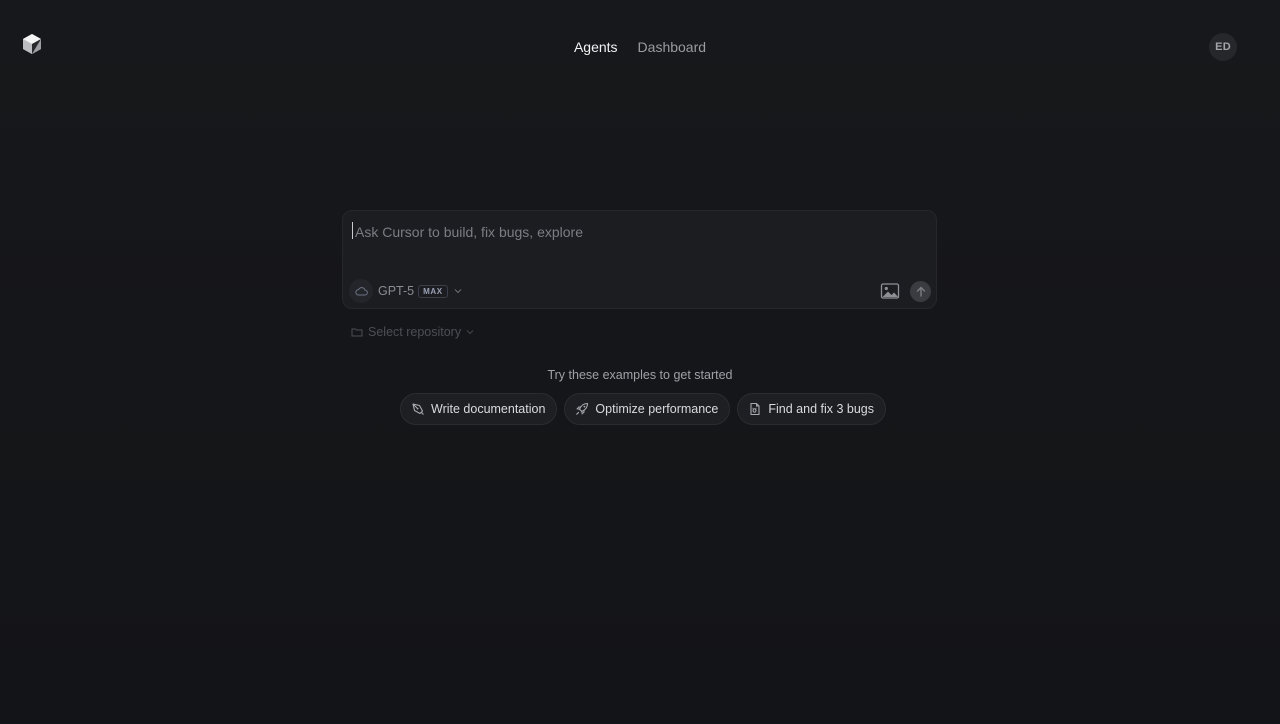 The image size is (1280, 724). Describe the element at coordinates (672, 47) in the screenshot. I see `nav-dashboard: Dashboard` at that location.